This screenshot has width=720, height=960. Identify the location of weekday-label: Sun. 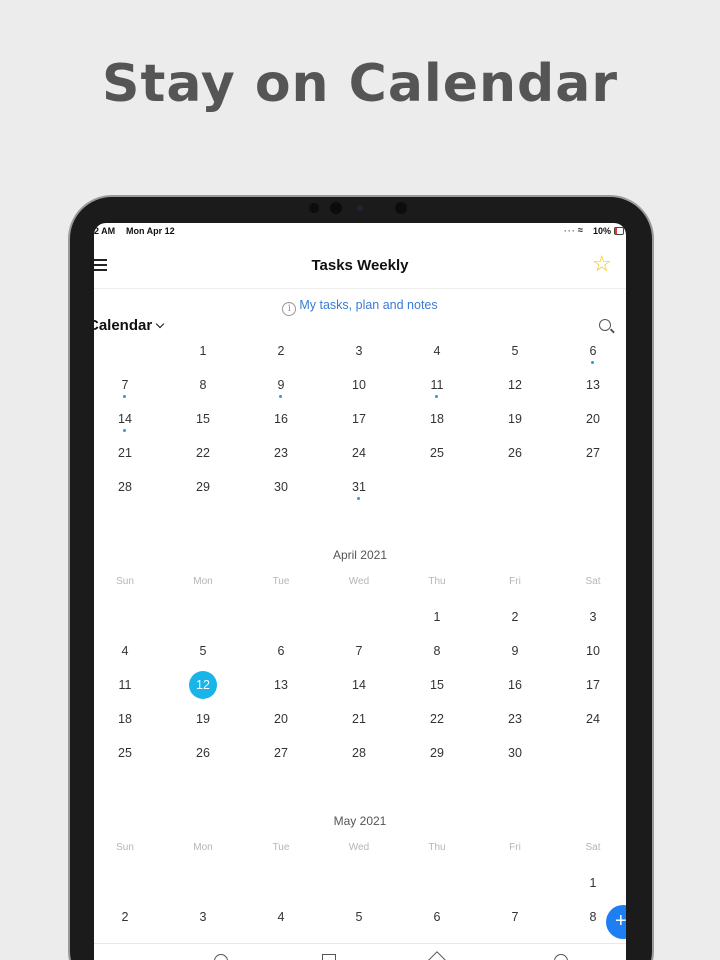
(125, 581).